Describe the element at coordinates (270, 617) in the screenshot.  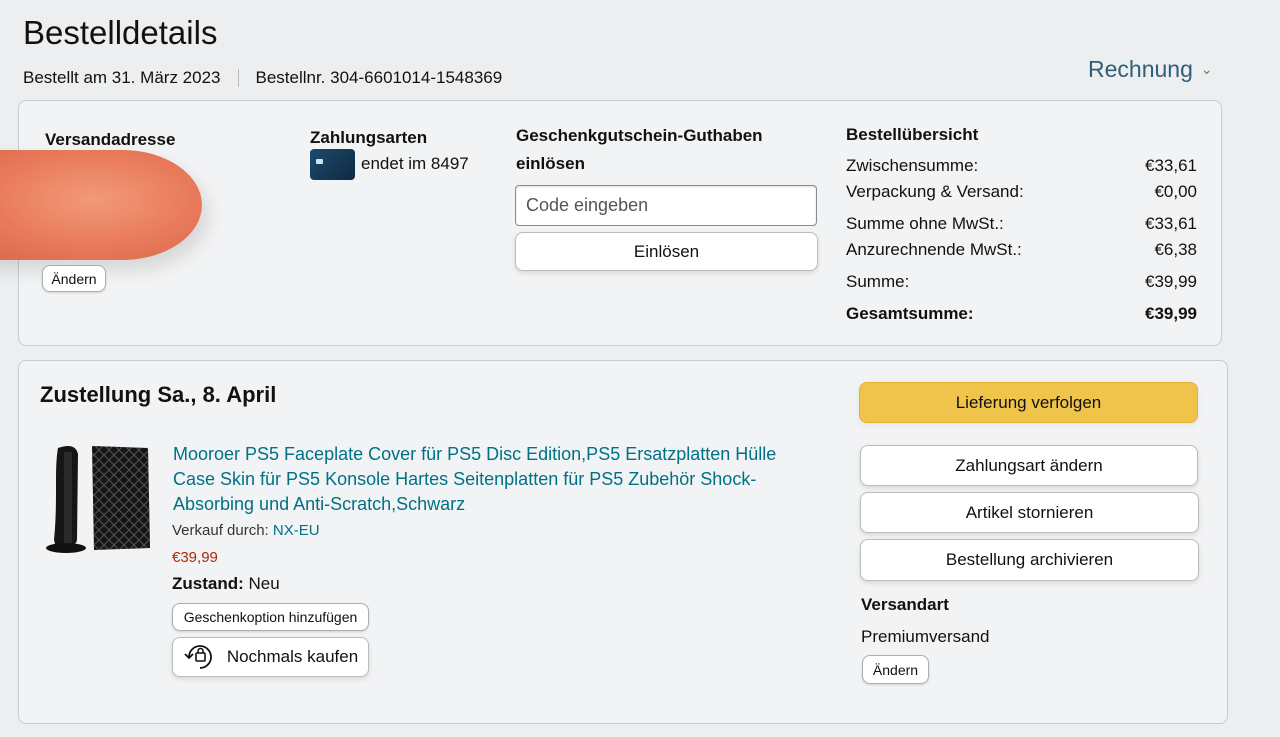
I see `add-gift-option-button: Geschenkoption hinzufügen` at that location.